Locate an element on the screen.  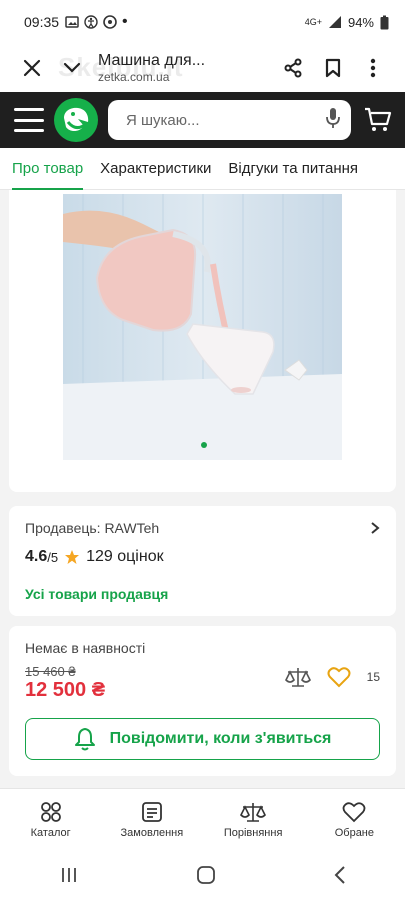
browser-url-bar: Skelbiu.lt Машина для... zetka.com.ua is located at coordinates (202, 68).